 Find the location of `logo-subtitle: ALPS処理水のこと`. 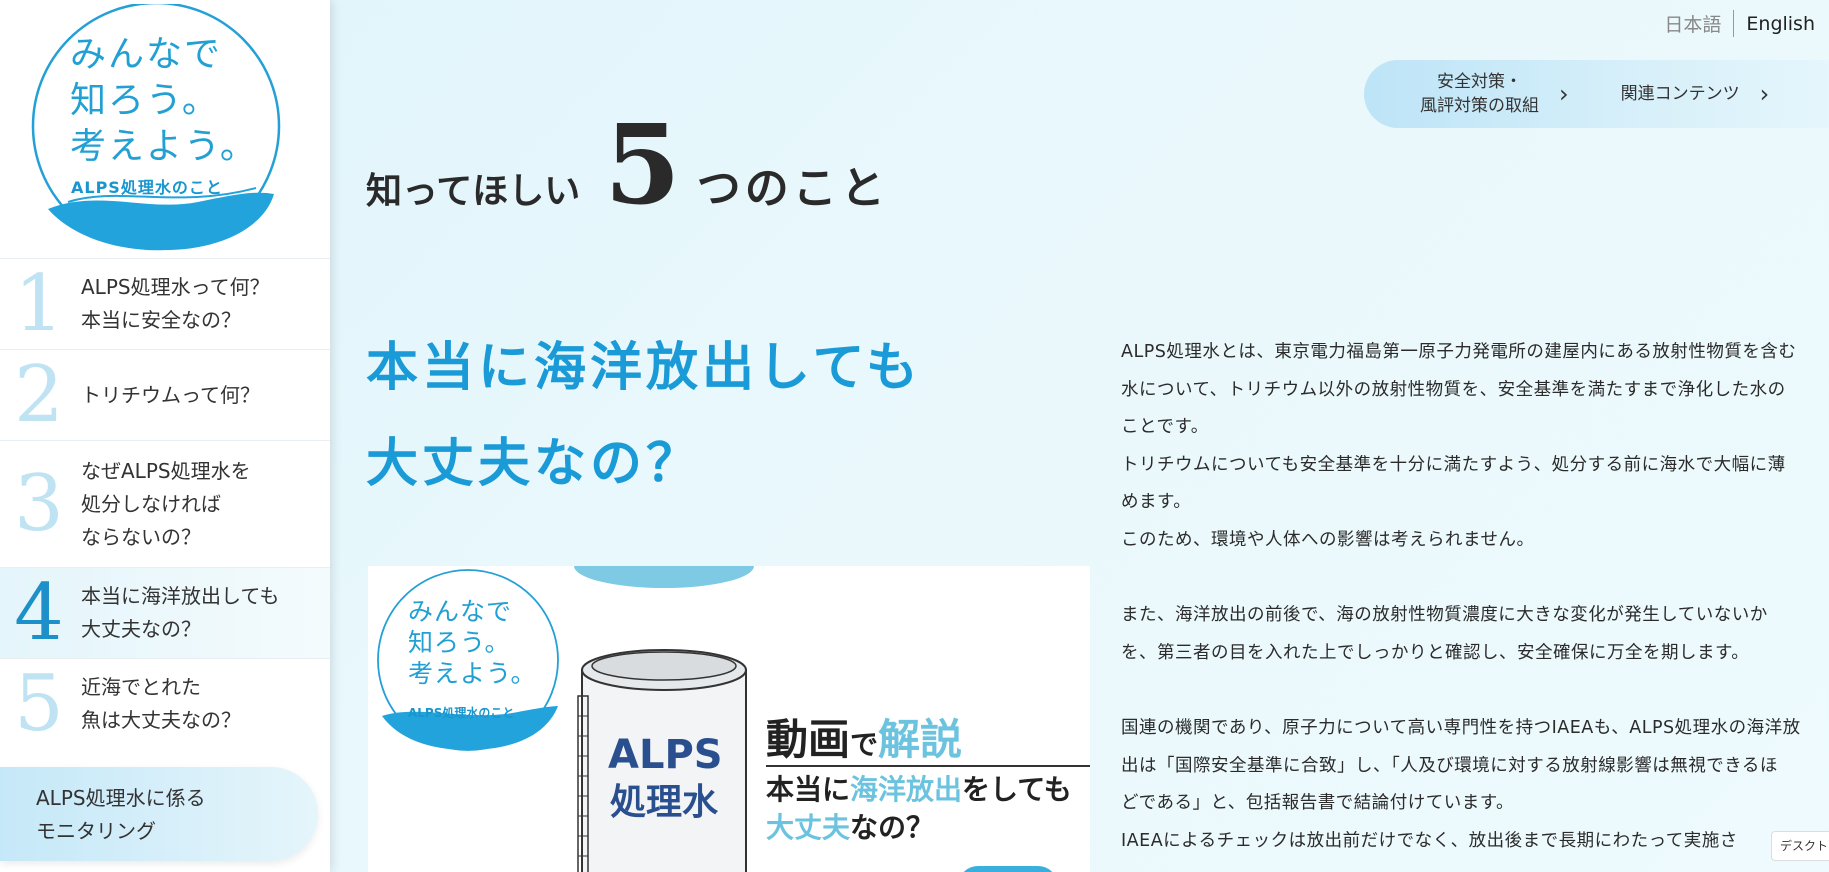

logo-subtitle: ALPS処理水のこと is located at coordinates (147, 187).